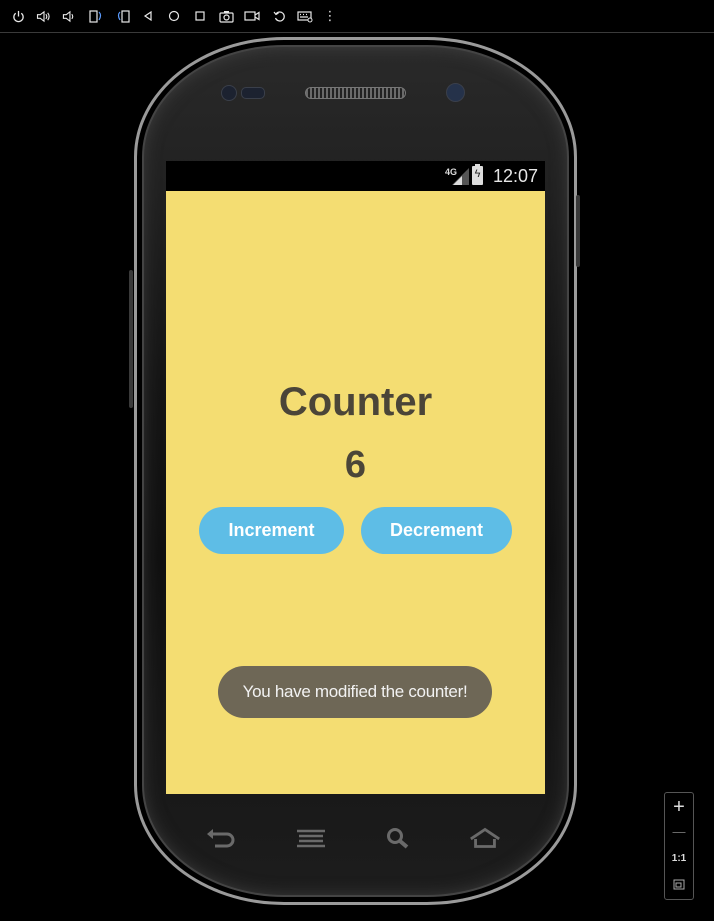 This screenshot has width=714, height=921. I want to click on proximity-sensor-icon, so click(229, 93).